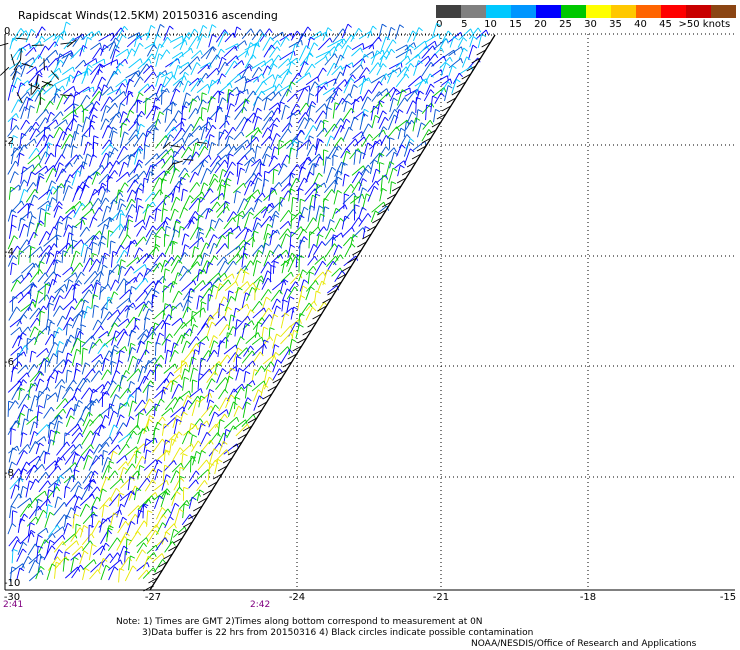  Describe the element at coordinates (12, 583) in the screenshot. I see `lat-label-10: -10` at that location.